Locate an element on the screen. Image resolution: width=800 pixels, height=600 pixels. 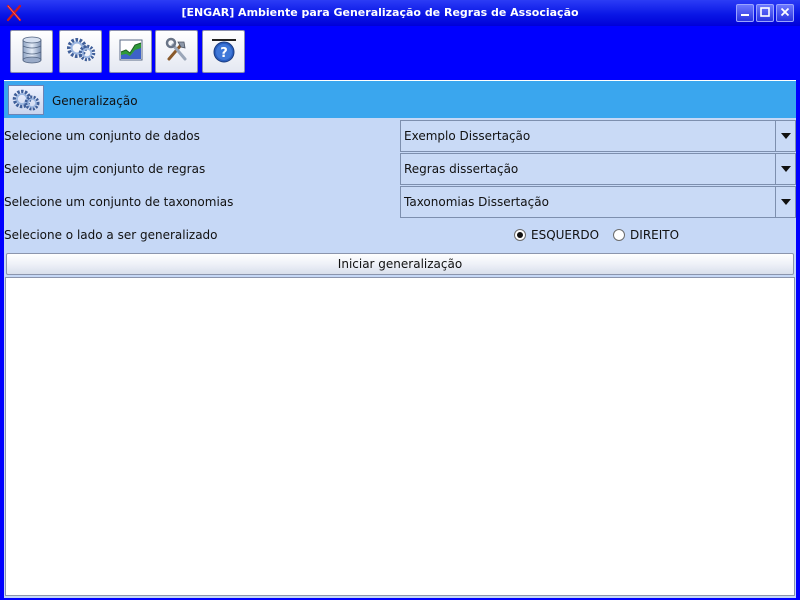
radio-esquerdo: ESQUERDO is located at coordinates (556, 235).